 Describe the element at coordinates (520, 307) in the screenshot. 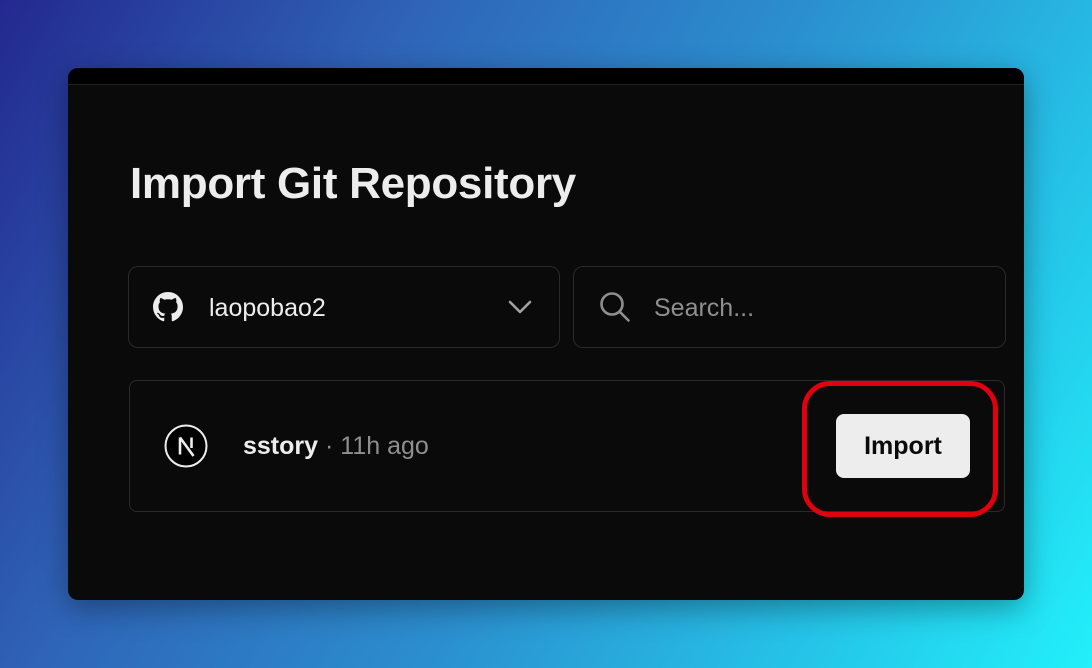

I see `chevron-down-icon` at that location.